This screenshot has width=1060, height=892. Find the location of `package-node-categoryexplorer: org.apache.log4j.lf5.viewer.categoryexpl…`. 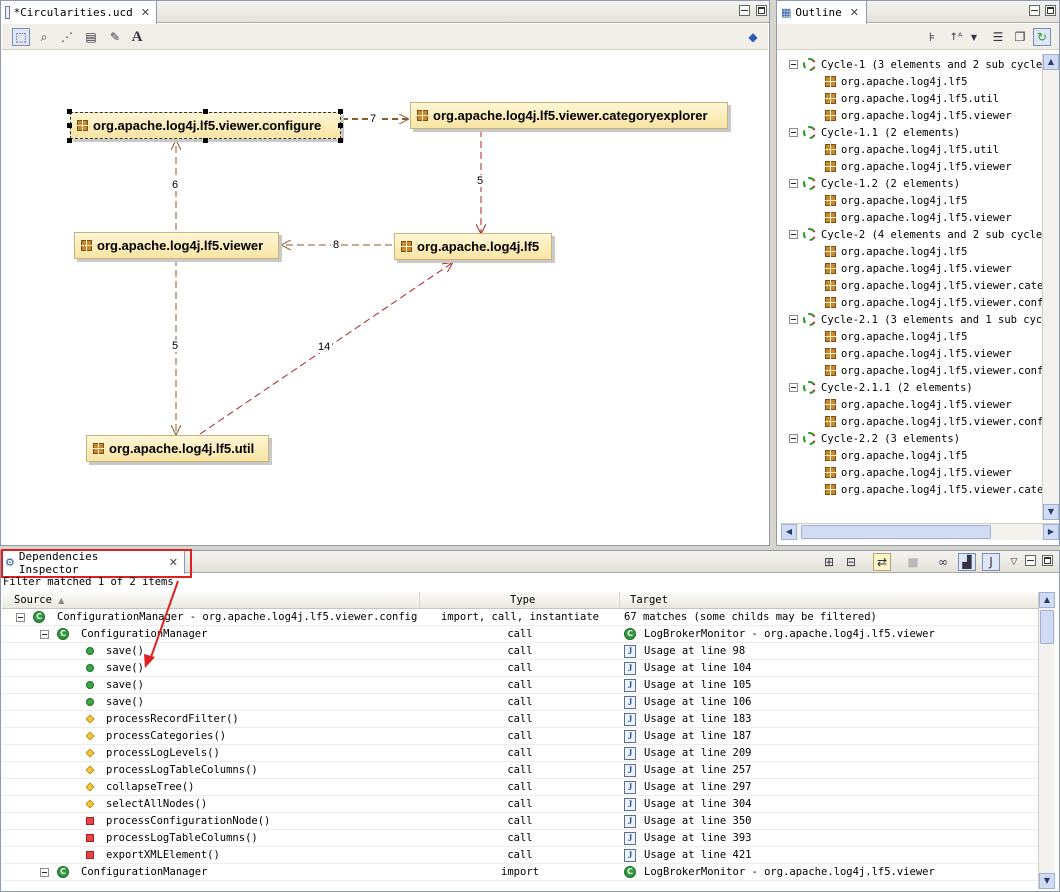

package-node-categoryexplorer: org.apache.log4j.lf5.viewer.categoryexpl… is located at coordinates (569, 115).